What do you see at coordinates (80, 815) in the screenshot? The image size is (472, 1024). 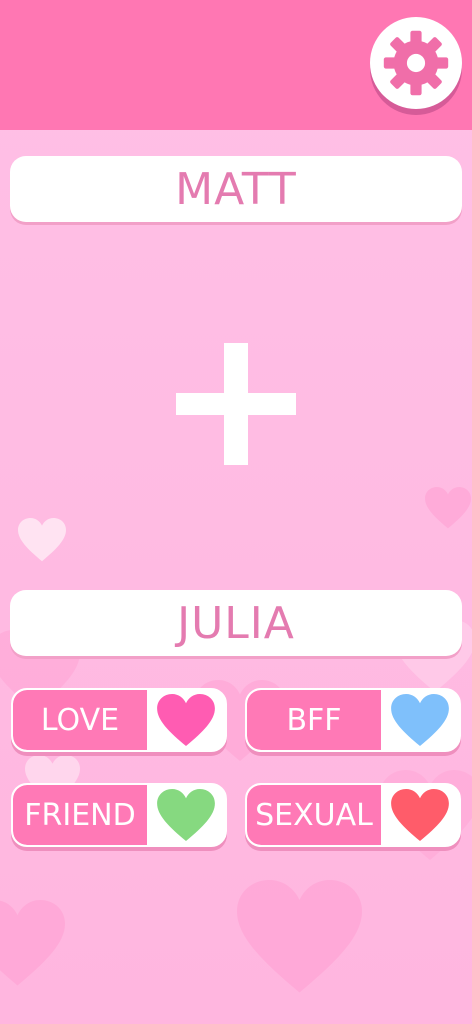 I see `friend-label: FRIEND` at bounding box center [80, 815].